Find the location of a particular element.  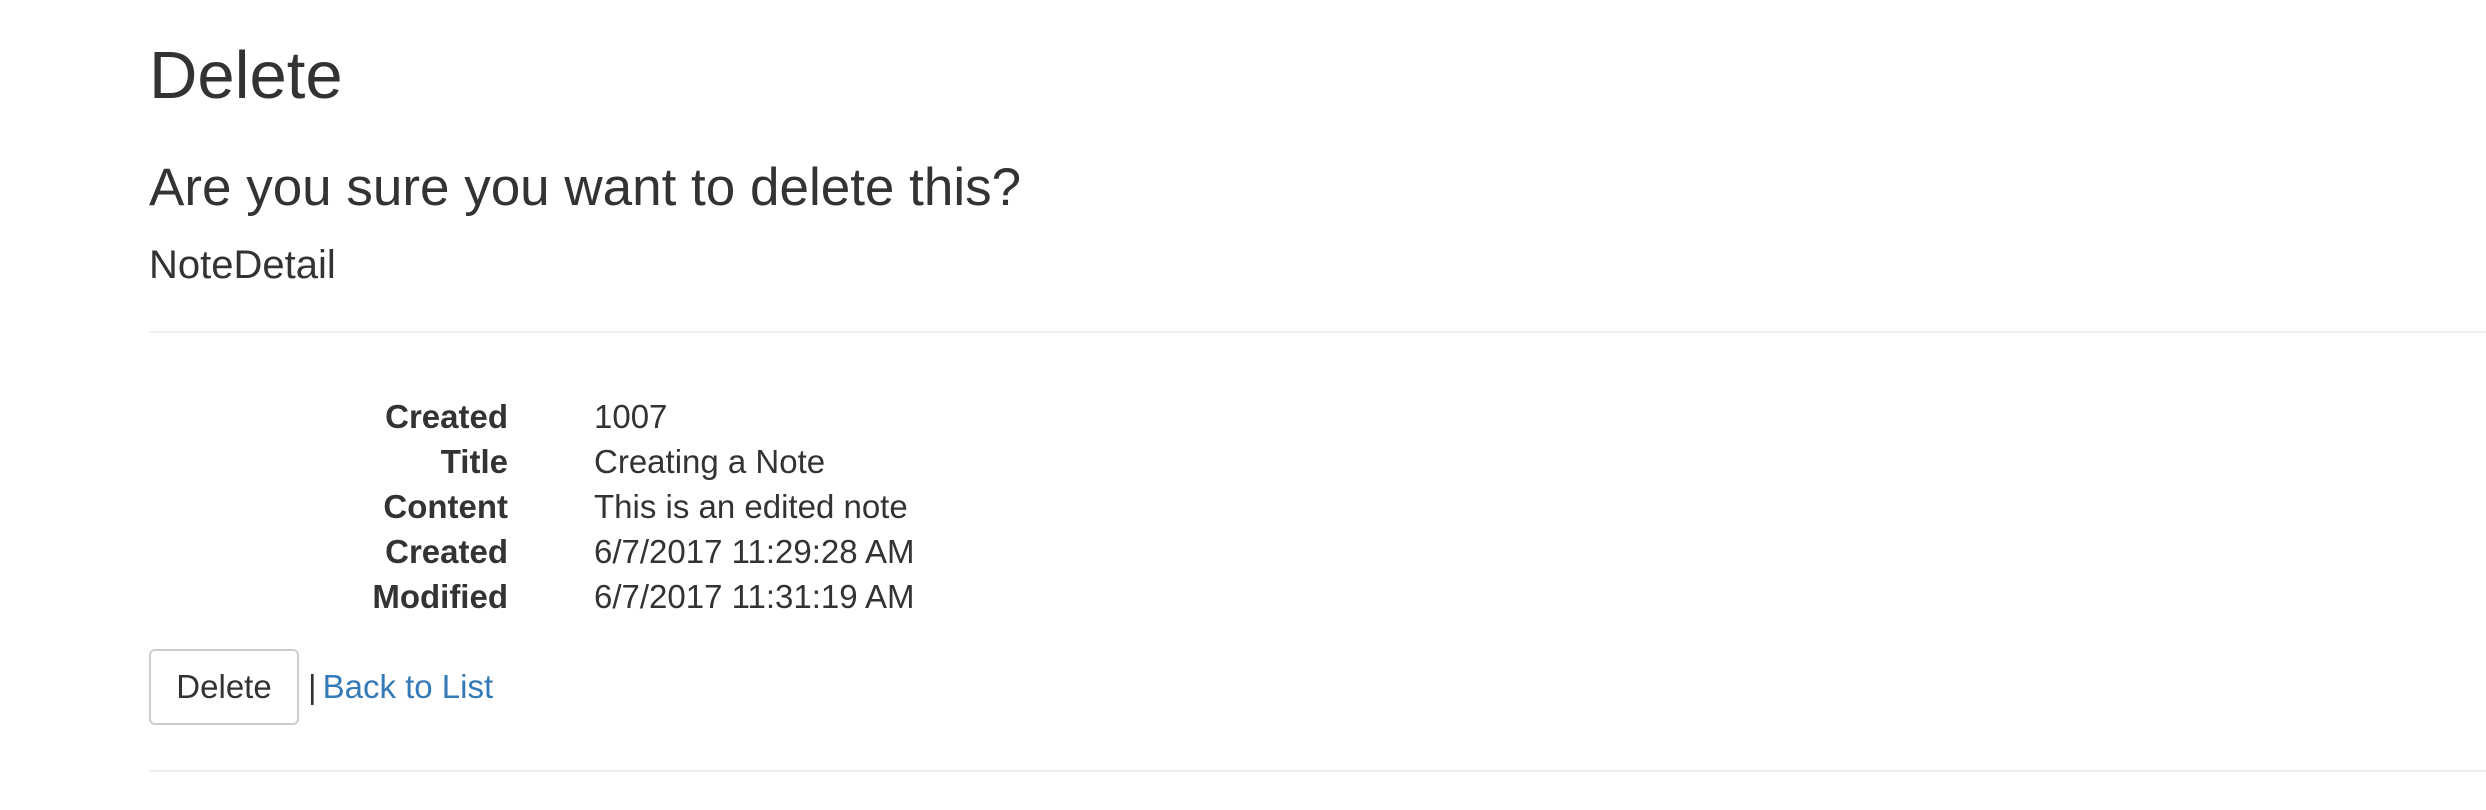

detail-value: Creating a Note is located at coordinates (710, 461).